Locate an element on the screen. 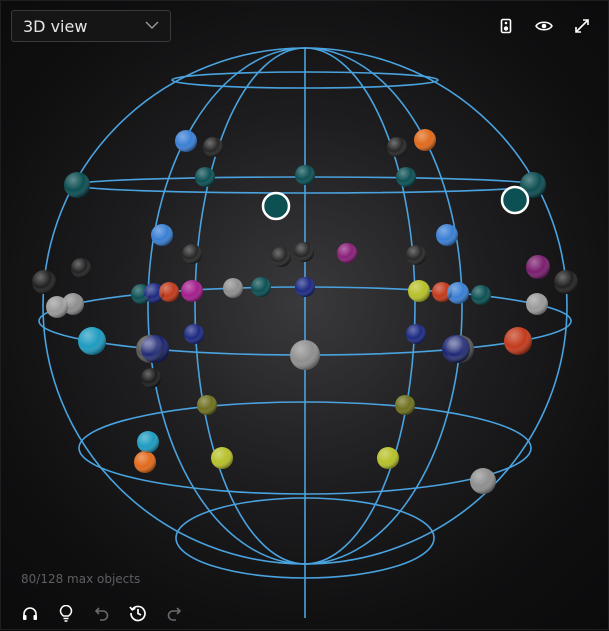  chevron-down-icon is located at coordinates (152, 25).